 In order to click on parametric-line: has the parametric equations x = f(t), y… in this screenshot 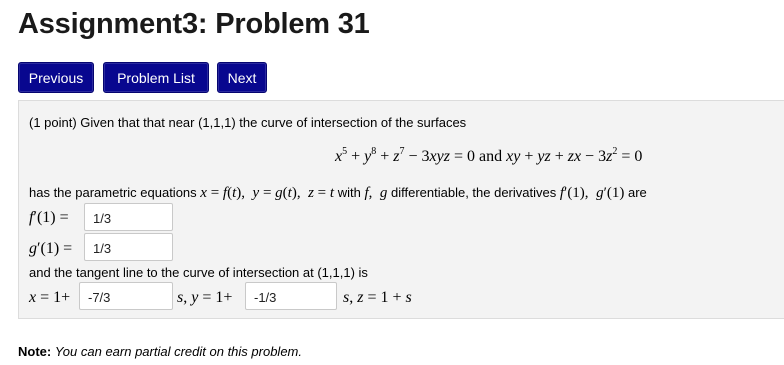, I will do `click(338, 193)`.